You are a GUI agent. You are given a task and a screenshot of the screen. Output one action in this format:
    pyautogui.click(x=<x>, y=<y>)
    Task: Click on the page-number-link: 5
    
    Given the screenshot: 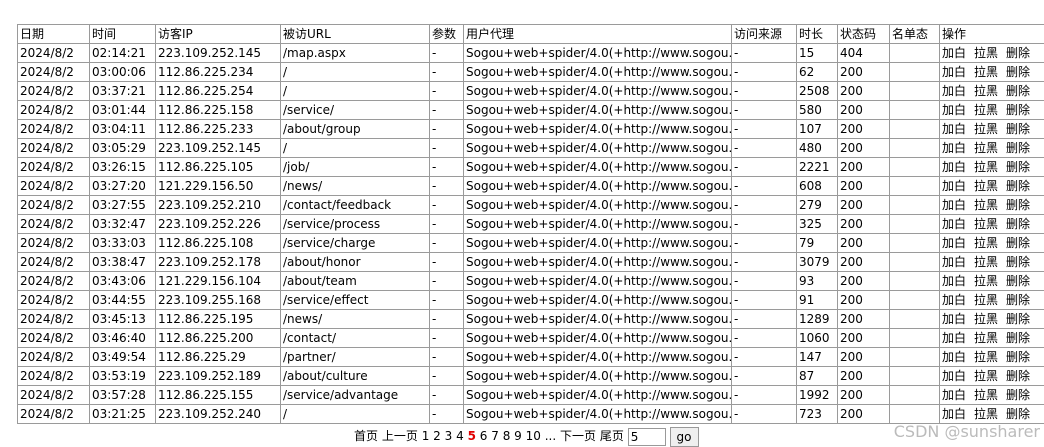 What is the action you would take?
    pyautogui.click(x=472, y=436)
    